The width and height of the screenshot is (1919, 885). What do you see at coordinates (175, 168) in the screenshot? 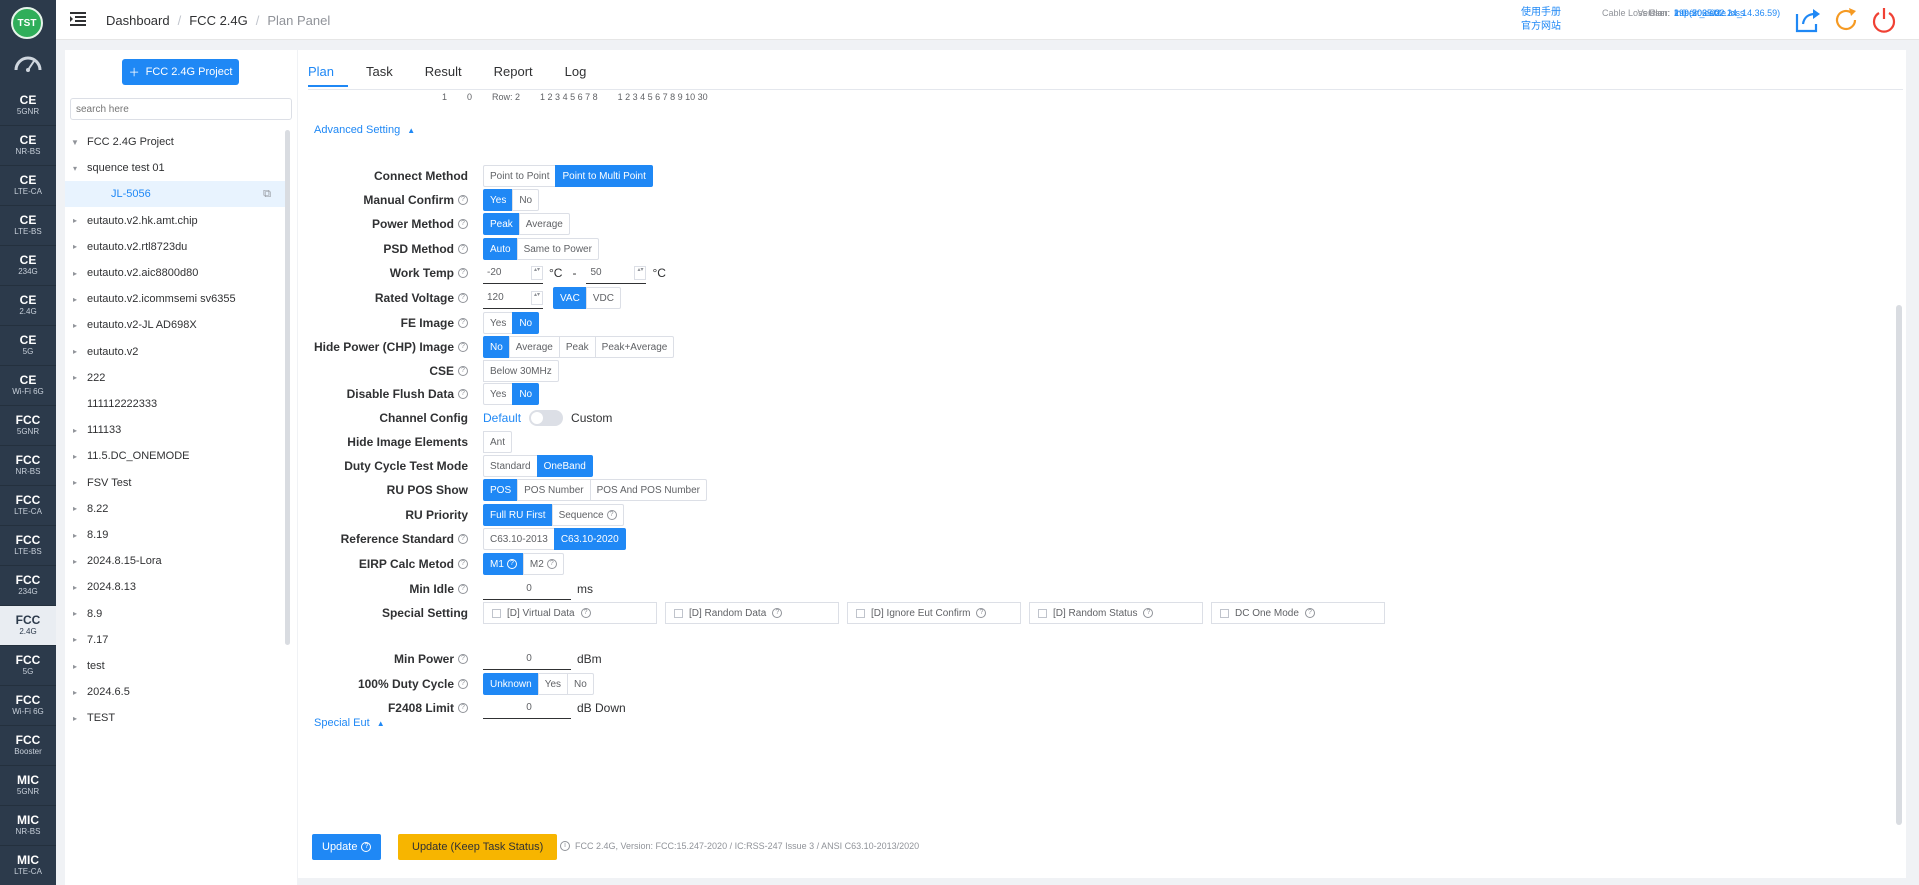
I see `tree-node: ▾ squence test 01` at bounding box center [175, 168].